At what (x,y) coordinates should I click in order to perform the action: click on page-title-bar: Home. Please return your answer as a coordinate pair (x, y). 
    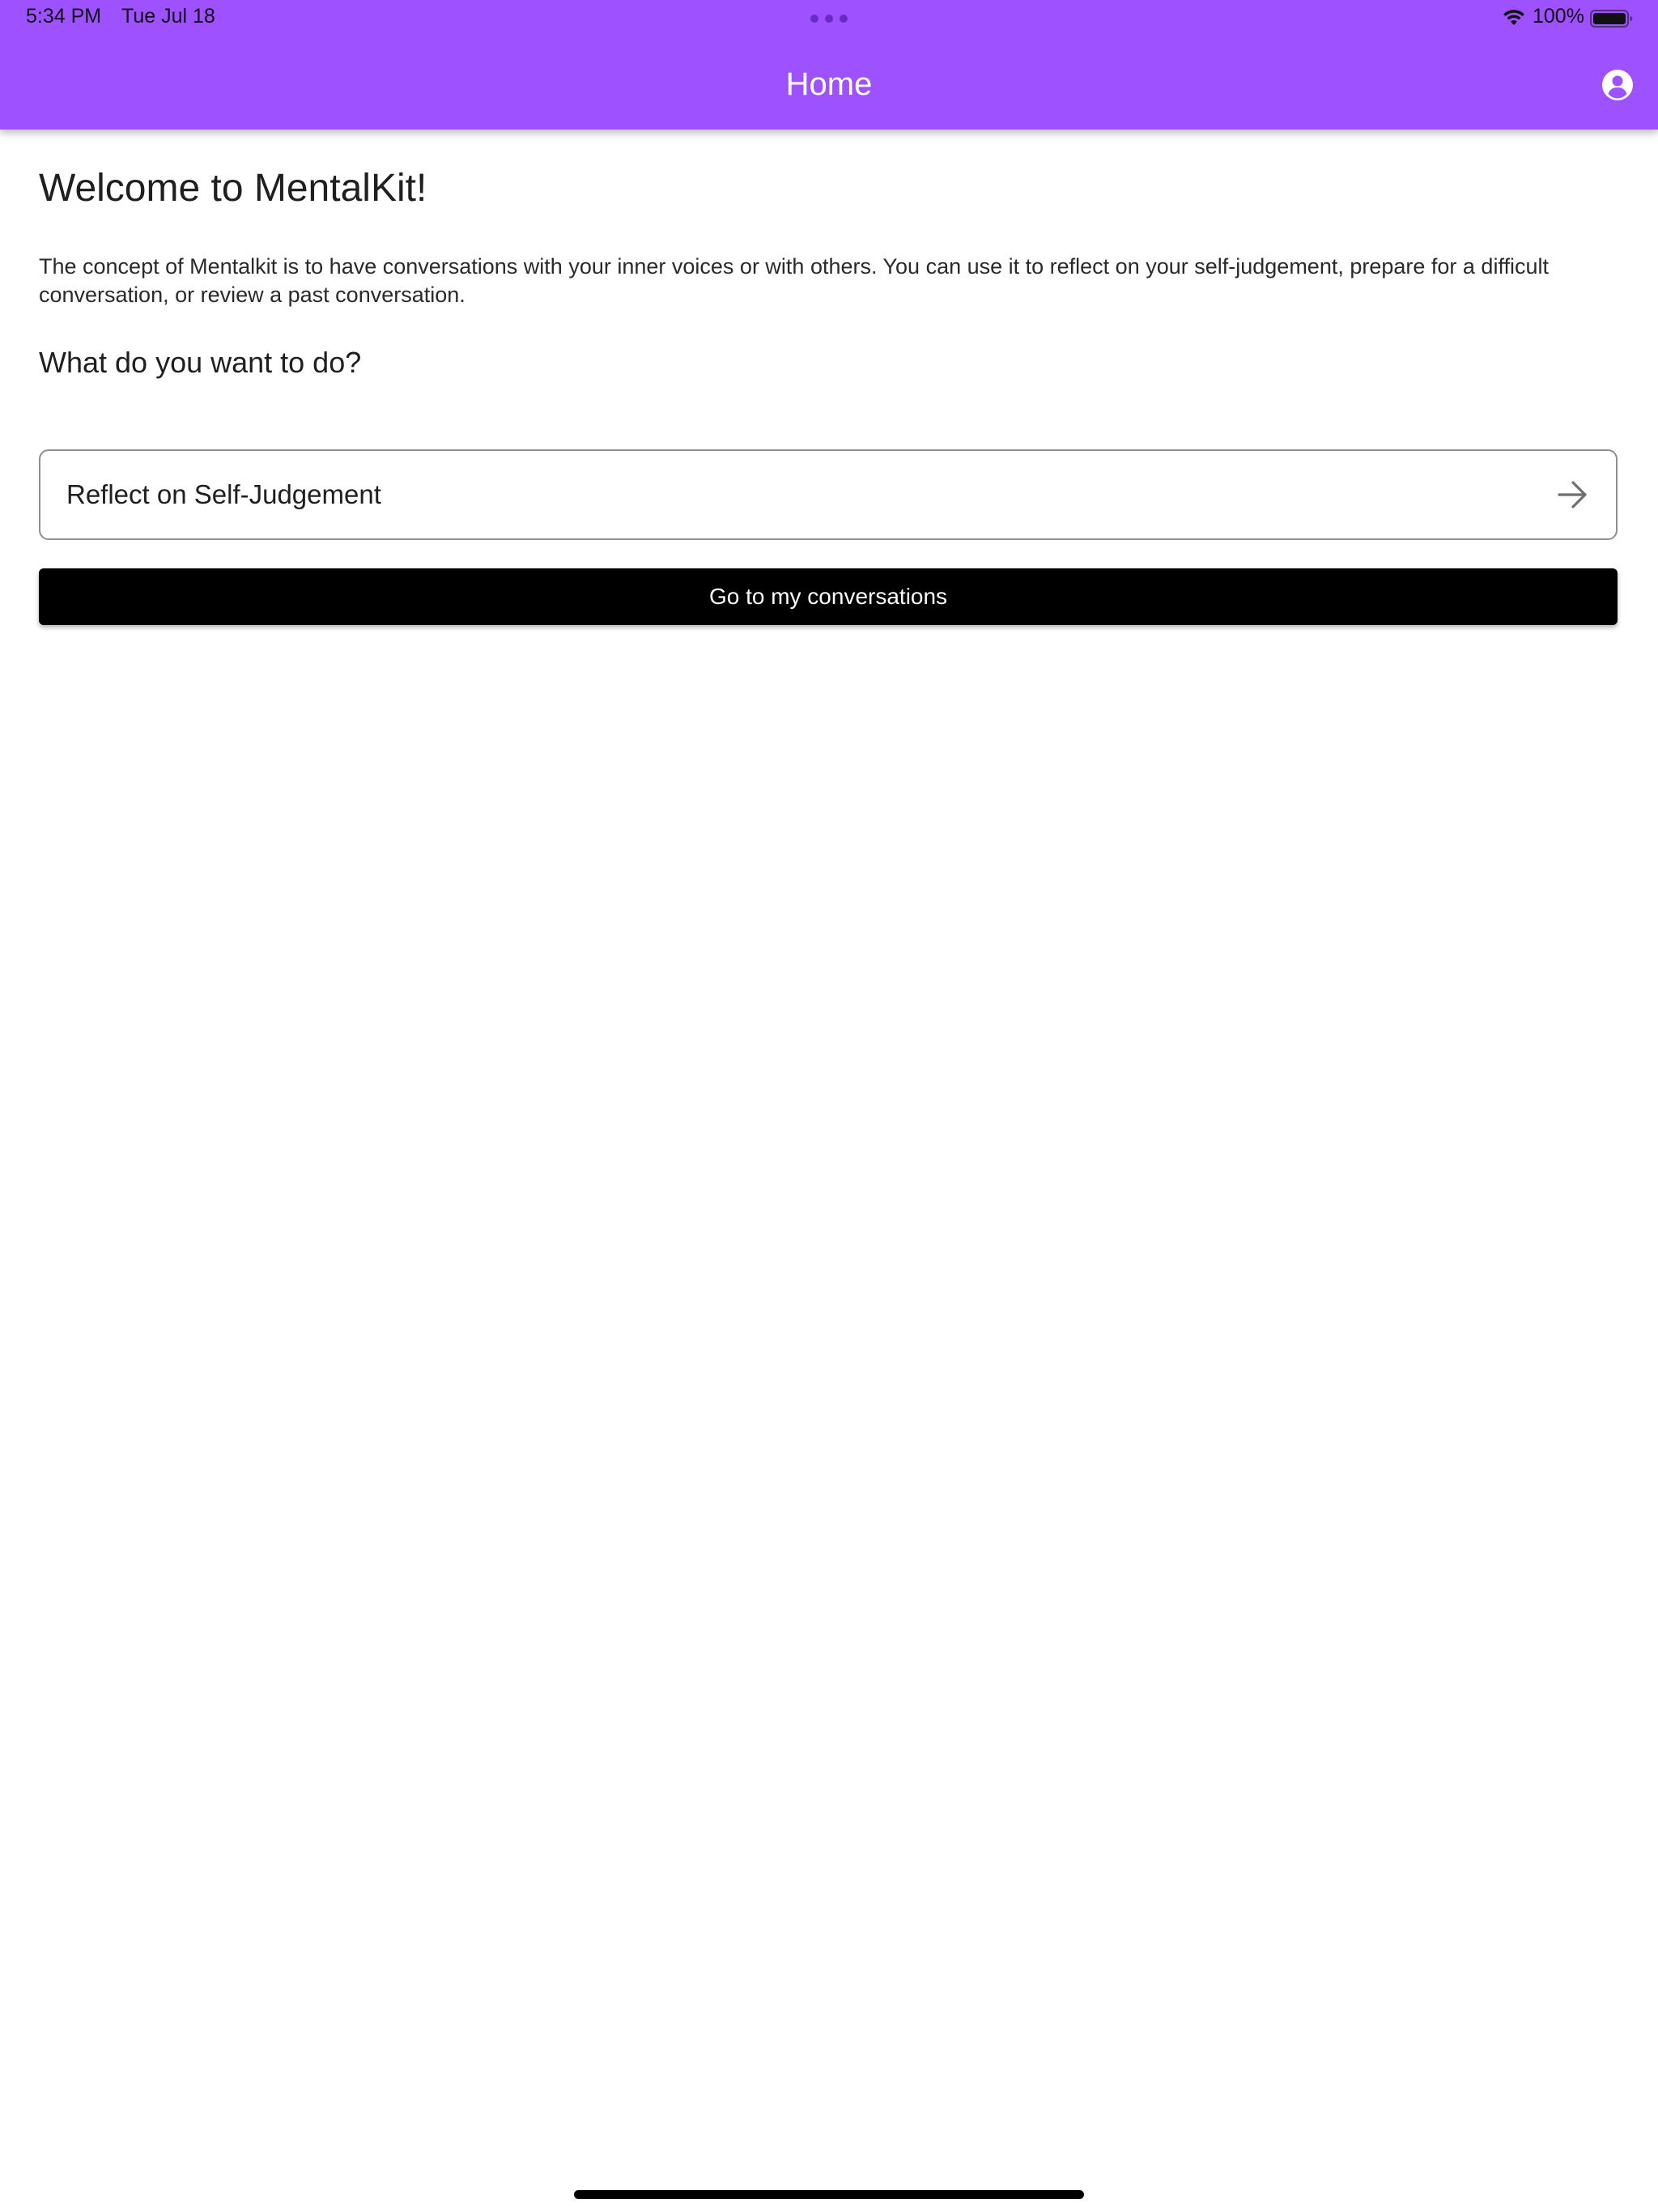
    Looking at the image, I should click on (829, 84).